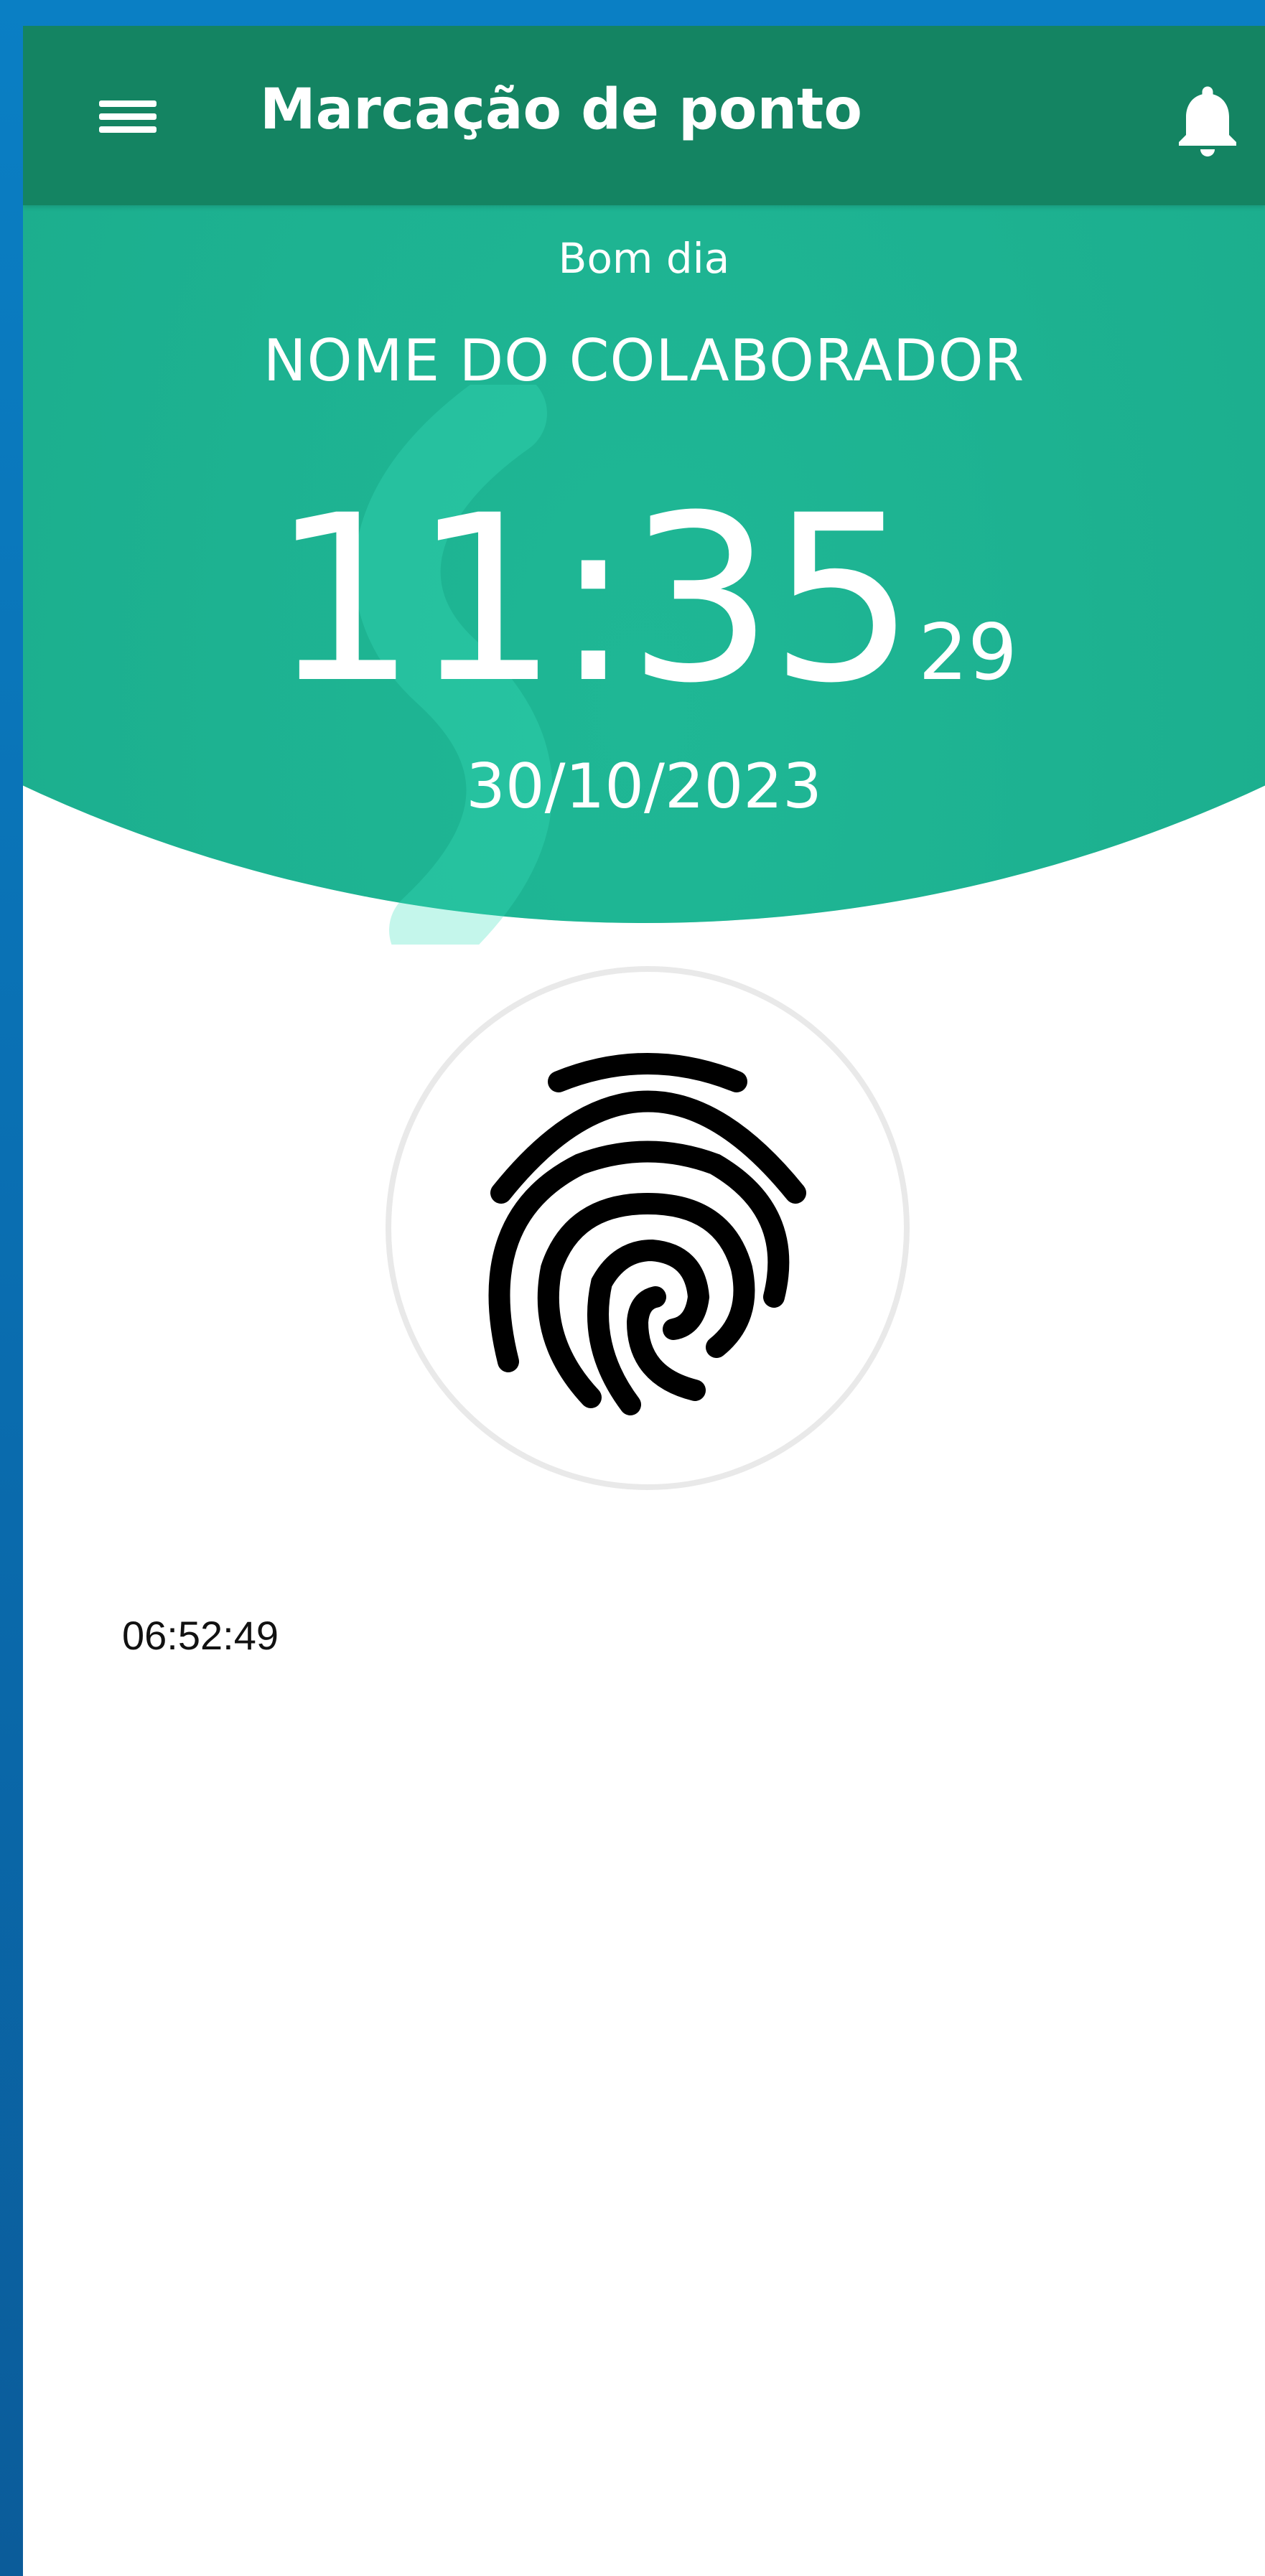  I want to click on bell-icon, so click(1207, 121).